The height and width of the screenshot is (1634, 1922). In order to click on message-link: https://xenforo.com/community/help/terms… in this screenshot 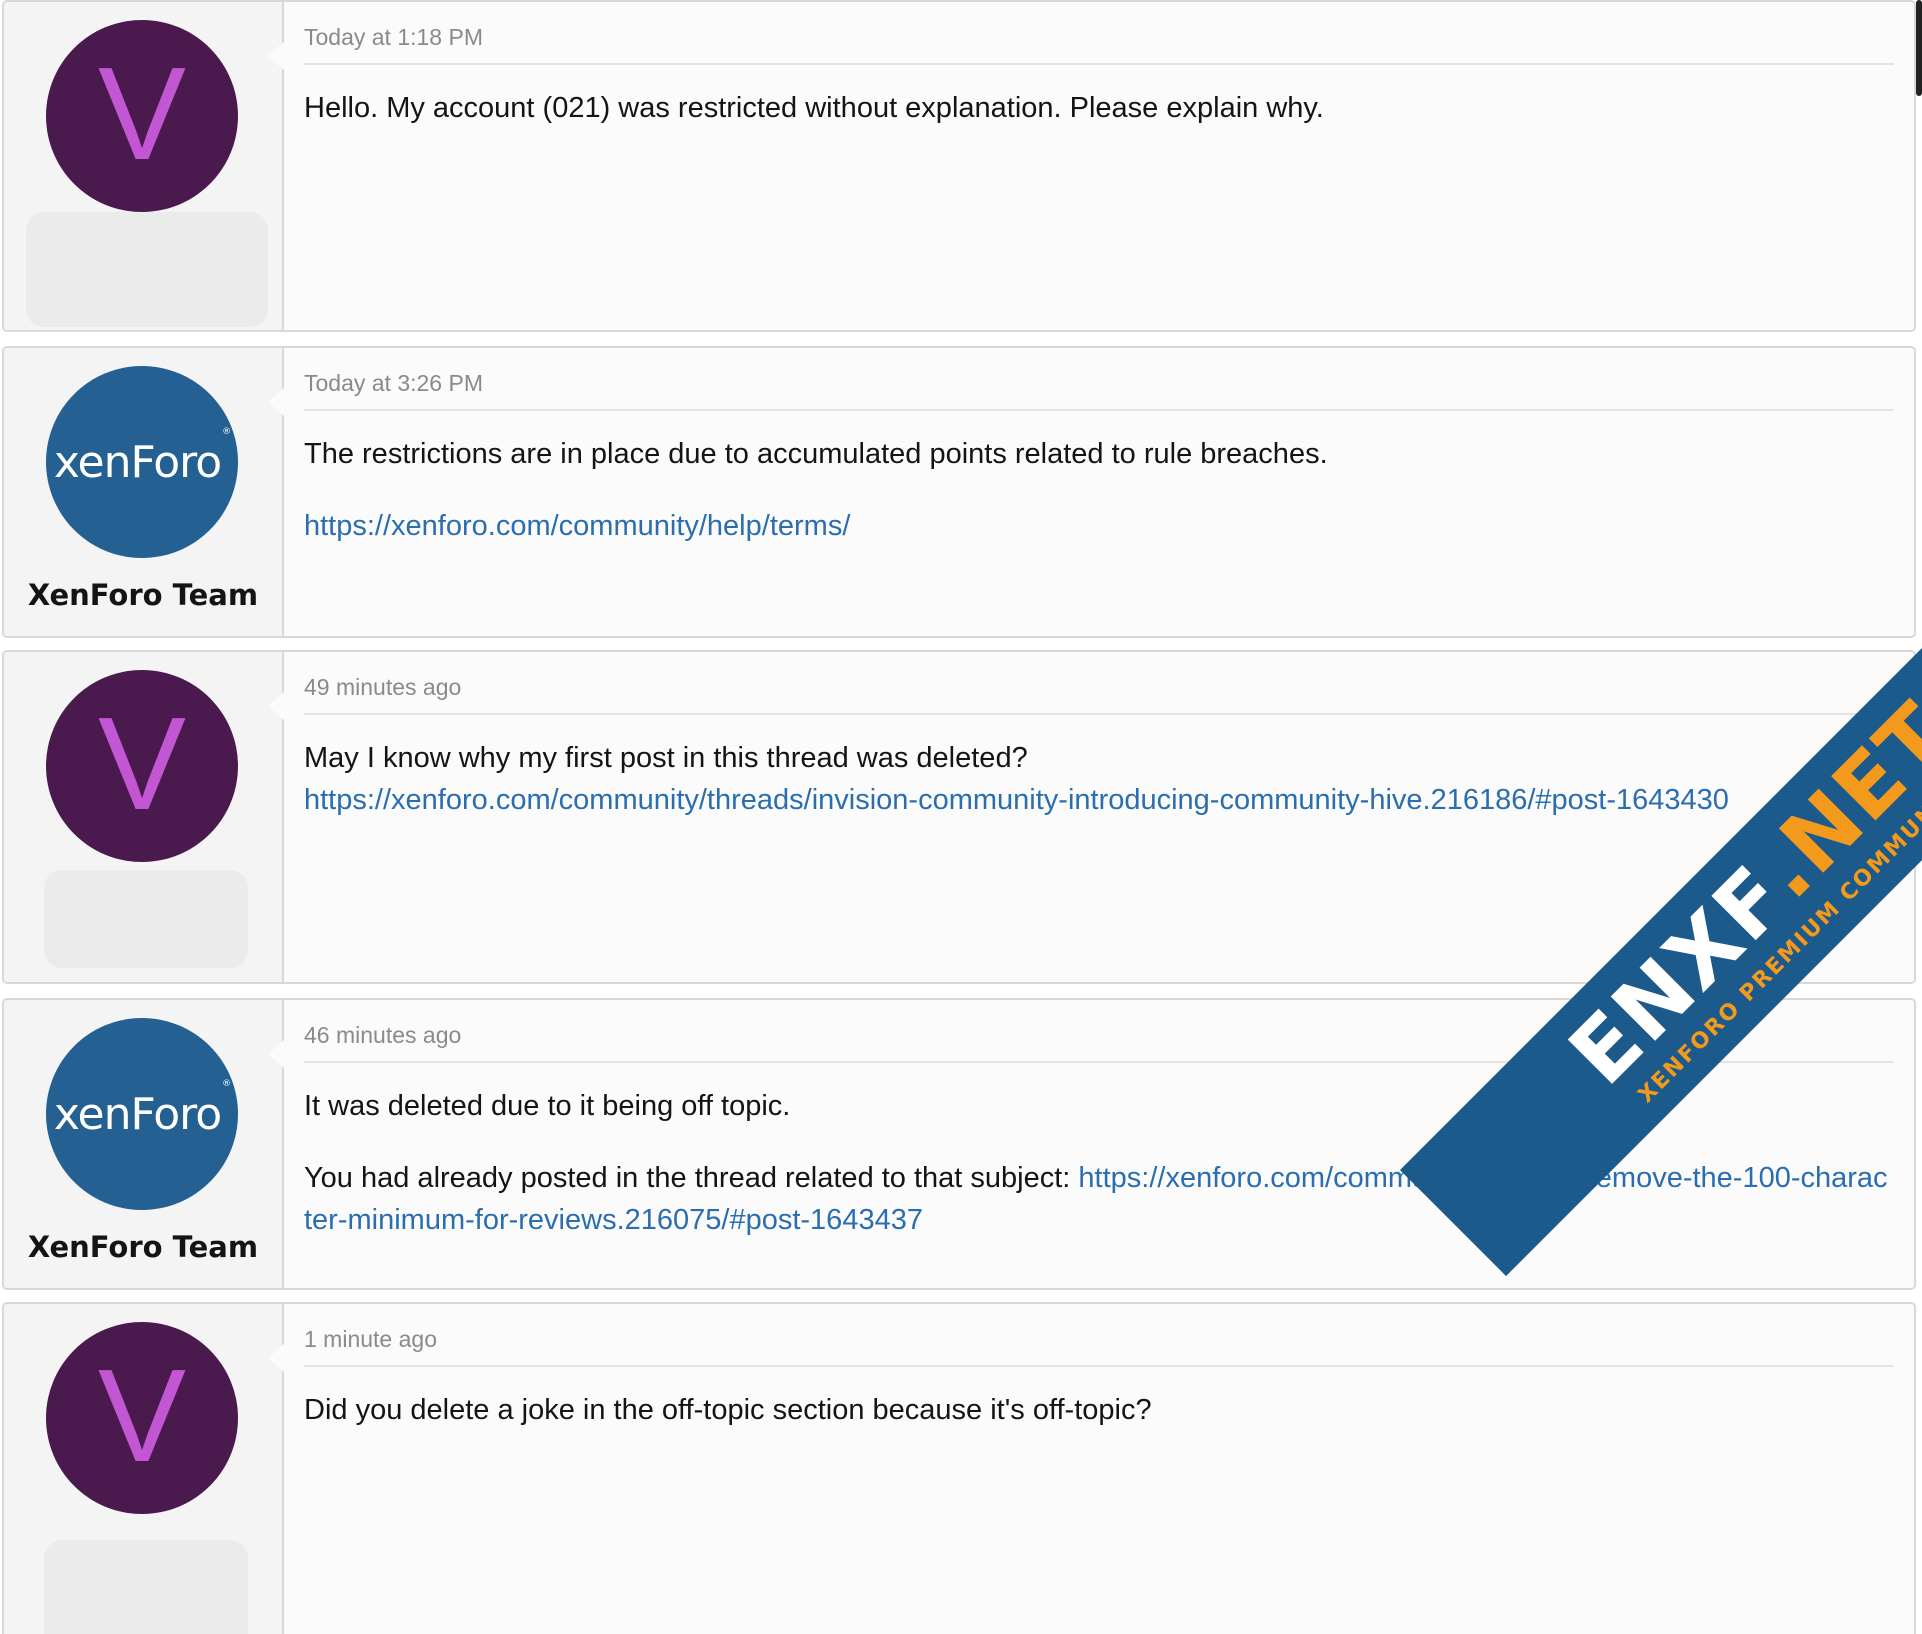, I will do `click(577, 526)`.